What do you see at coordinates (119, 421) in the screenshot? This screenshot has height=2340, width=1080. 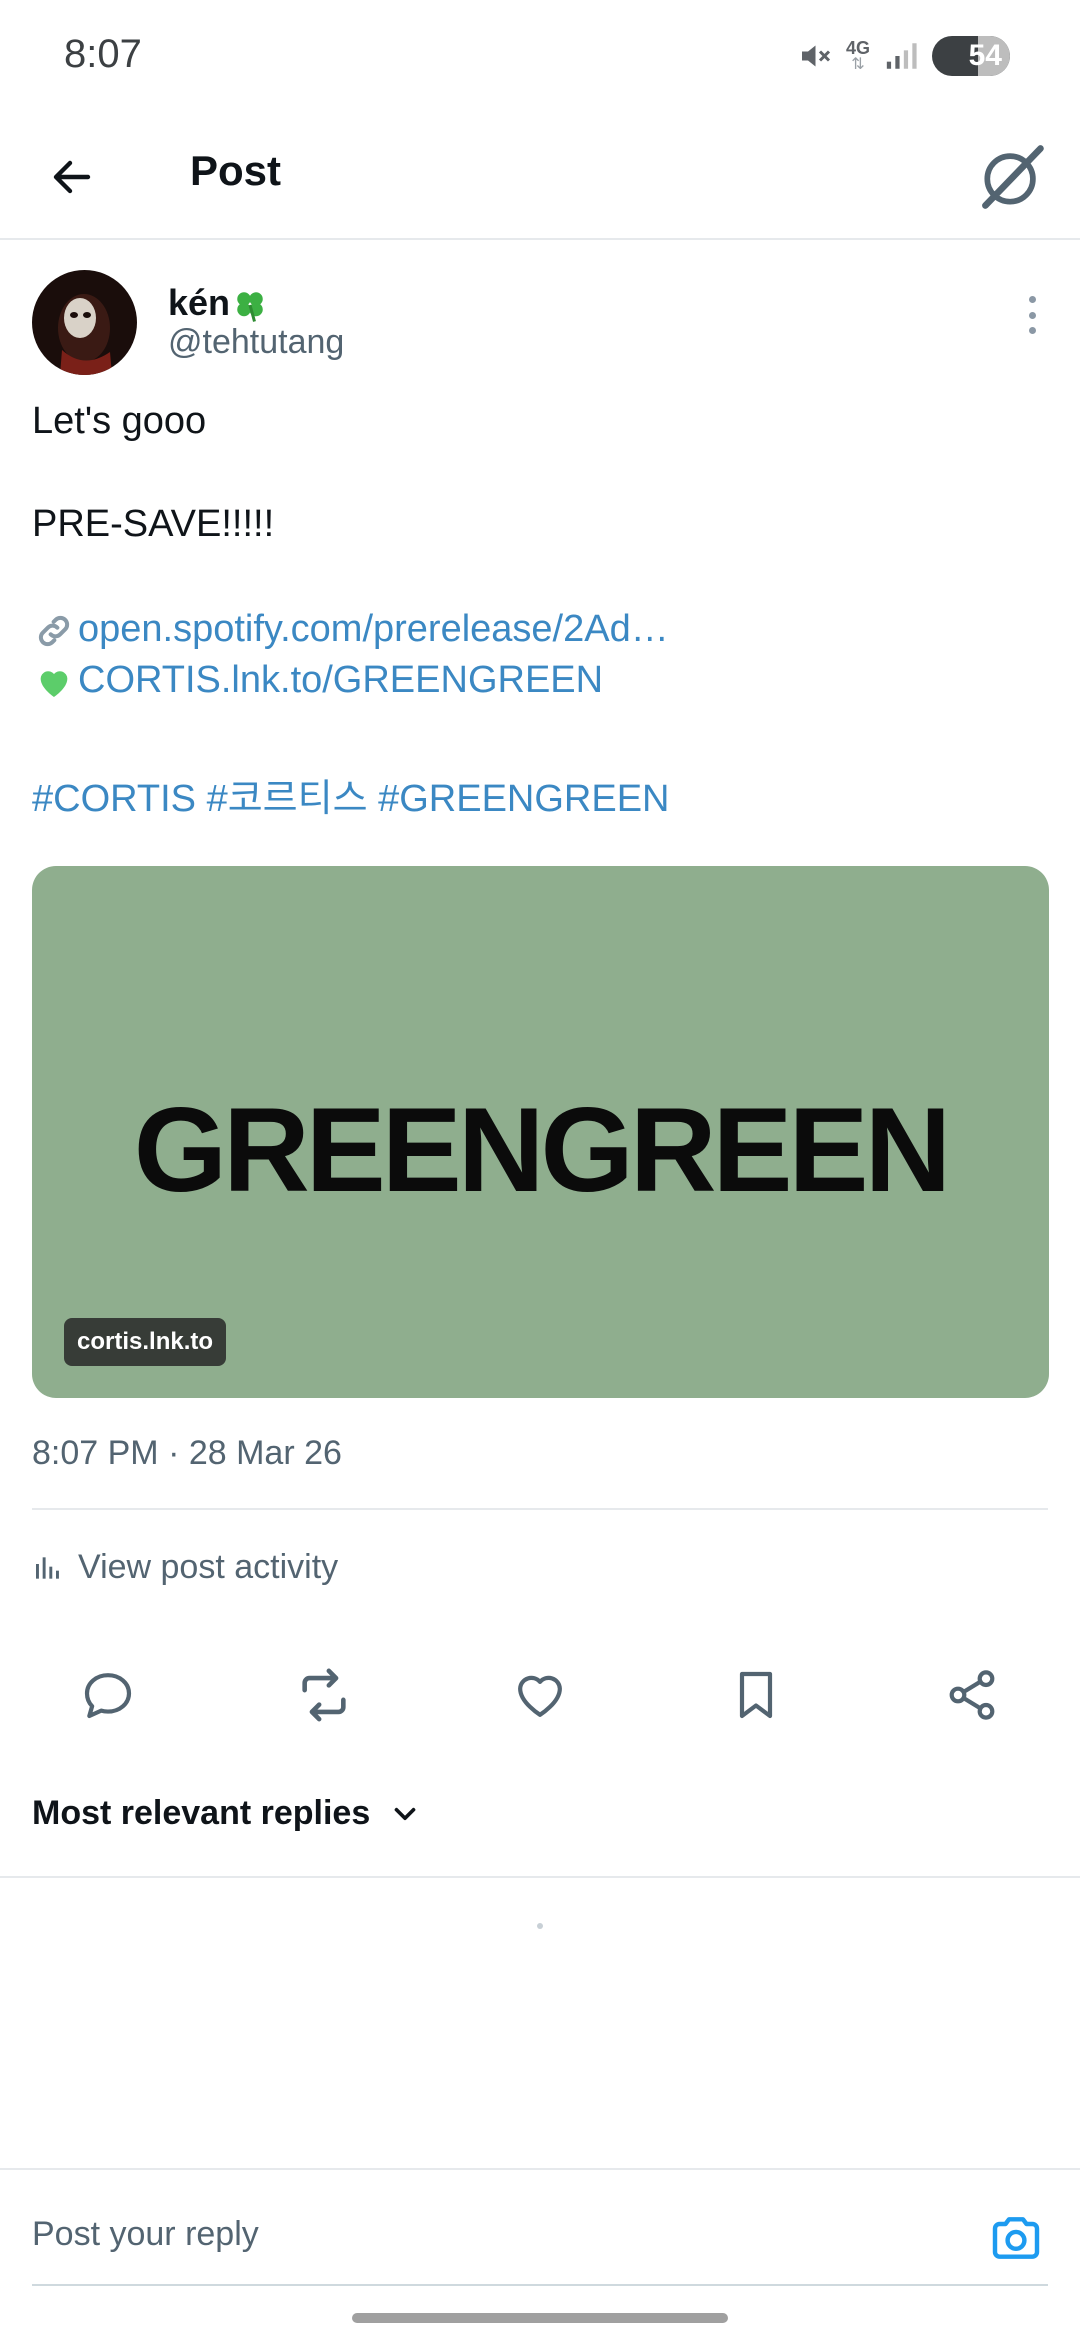 I see `post-line-1: Let's gooo` at bounding box center [119, 421].